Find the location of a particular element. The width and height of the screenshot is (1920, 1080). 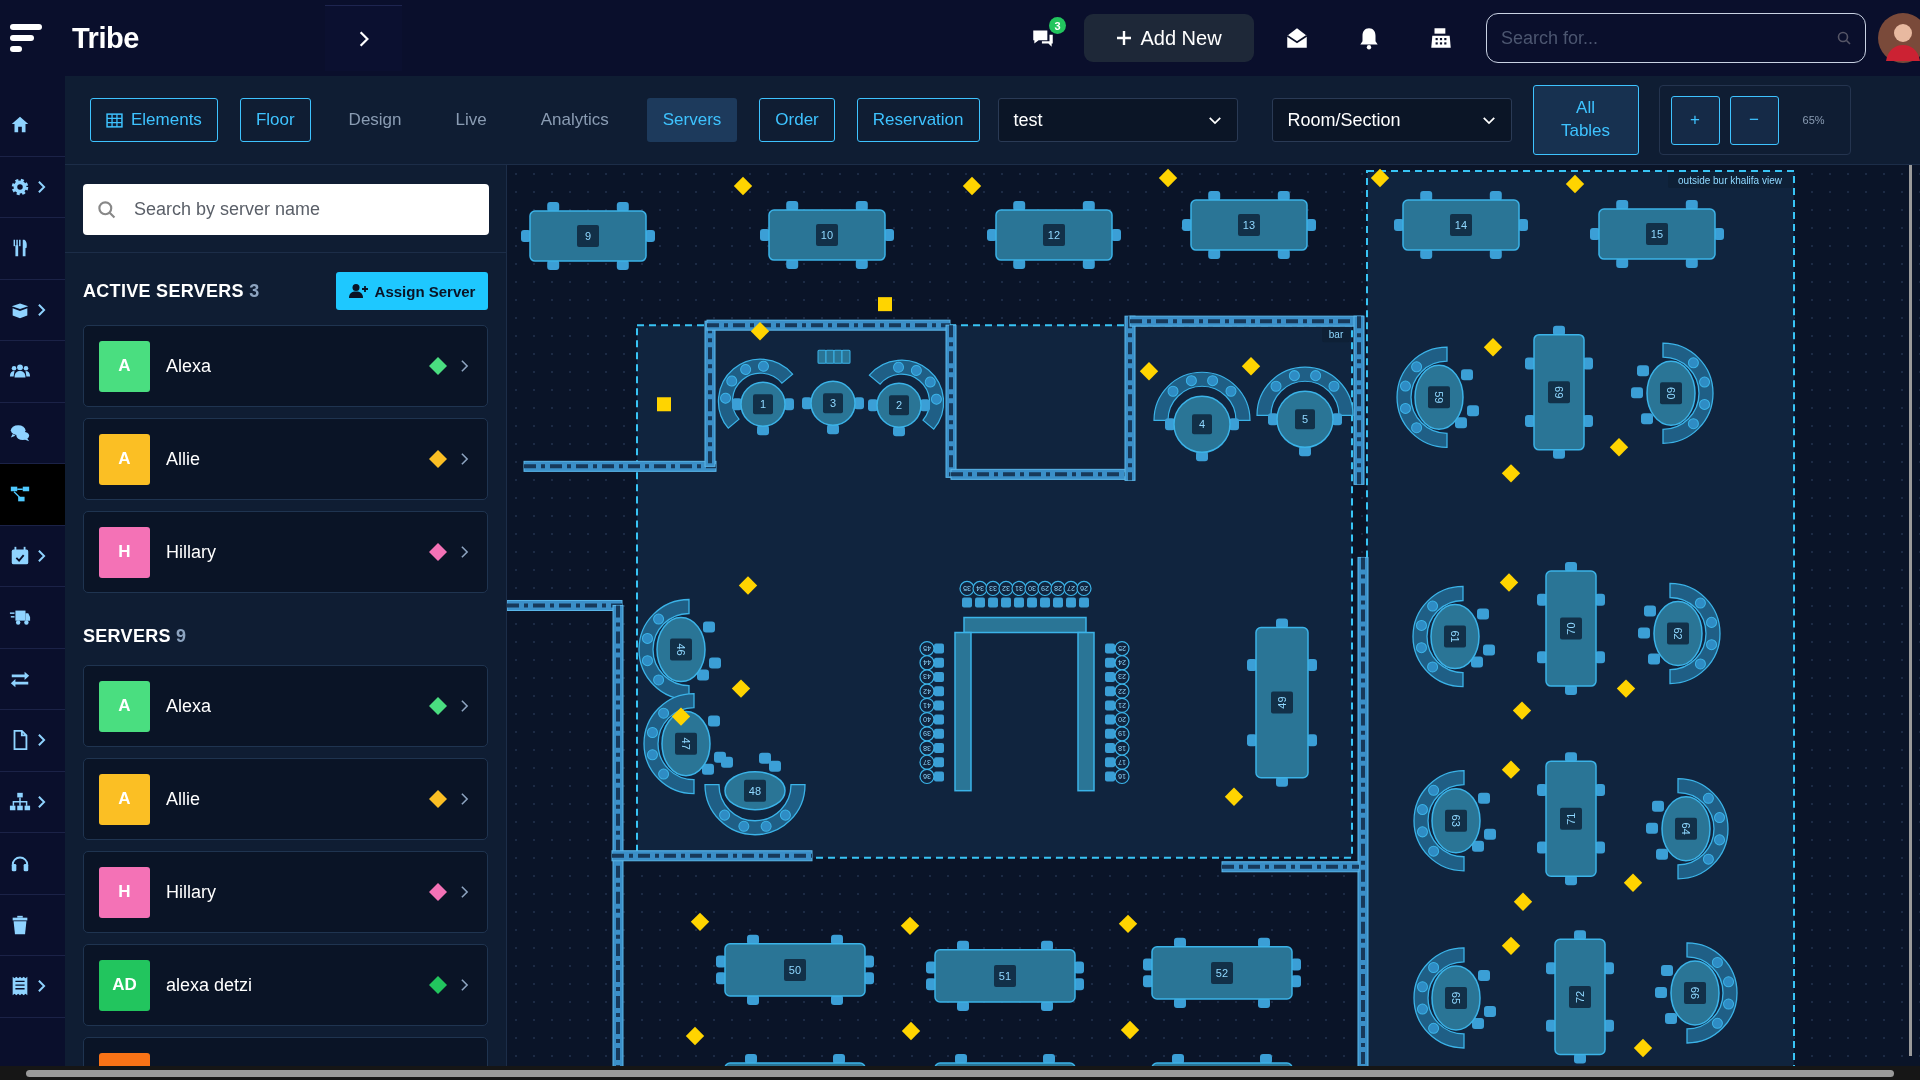

tab: Servers is located at coordinates (692, 120).